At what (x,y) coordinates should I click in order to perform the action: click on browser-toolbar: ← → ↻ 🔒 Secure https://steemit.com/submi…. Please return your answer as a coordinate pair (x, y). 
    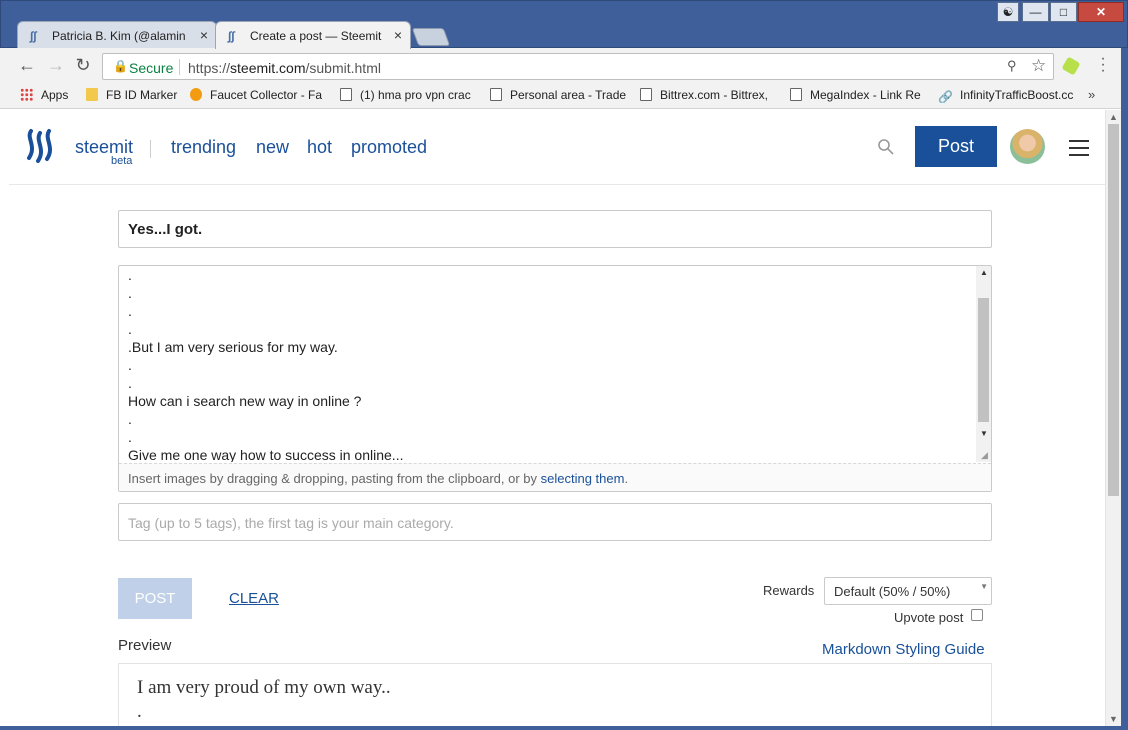
    Looking at the image, I should click on (564, 66).